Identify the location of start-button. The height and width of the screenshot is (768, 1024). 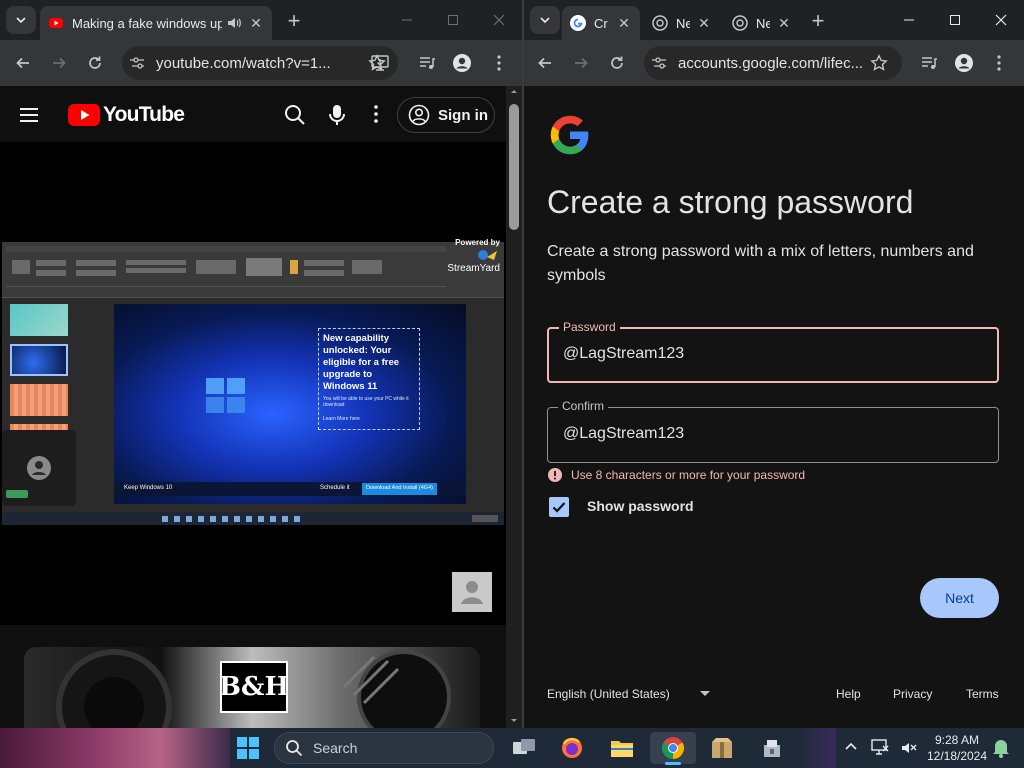
(248, 748).